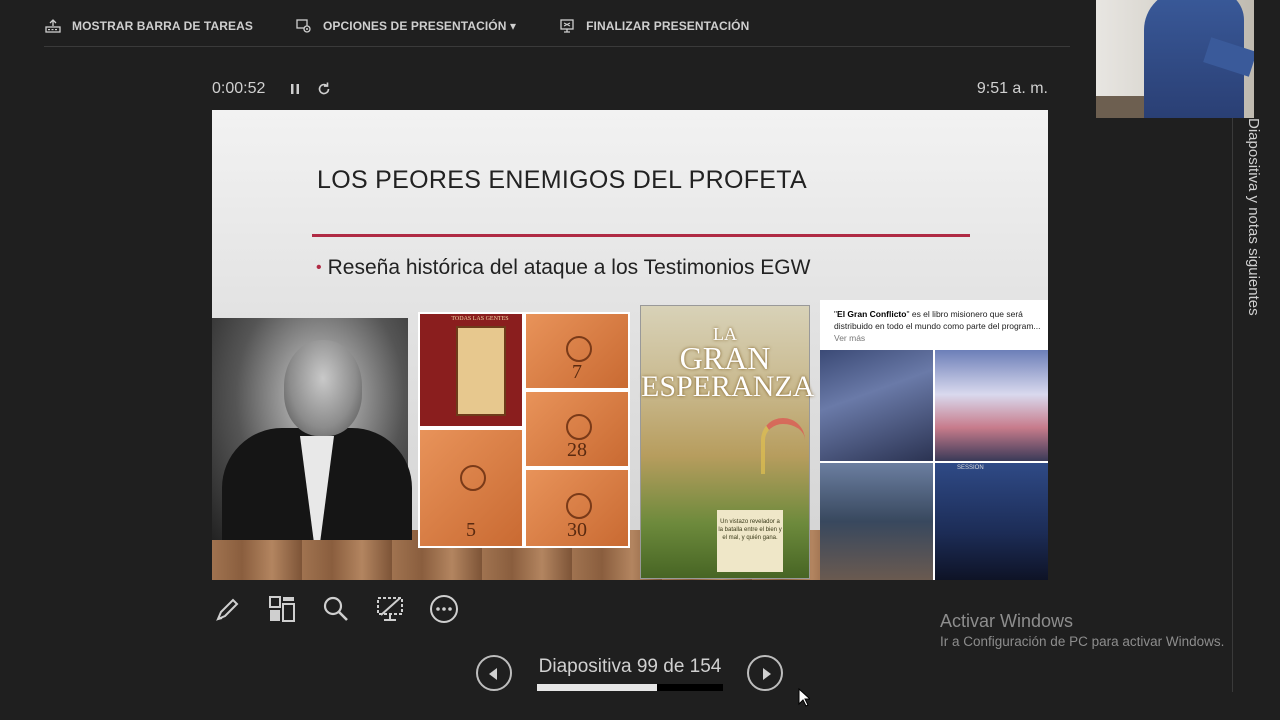 Image resolution: width=1280 pixels, height=720 pixels. Describe the element at coordinates (1253, 217) in the screenshot. I see `next-slide-notes-label: Diapositiva y notas siguientes` at that location.